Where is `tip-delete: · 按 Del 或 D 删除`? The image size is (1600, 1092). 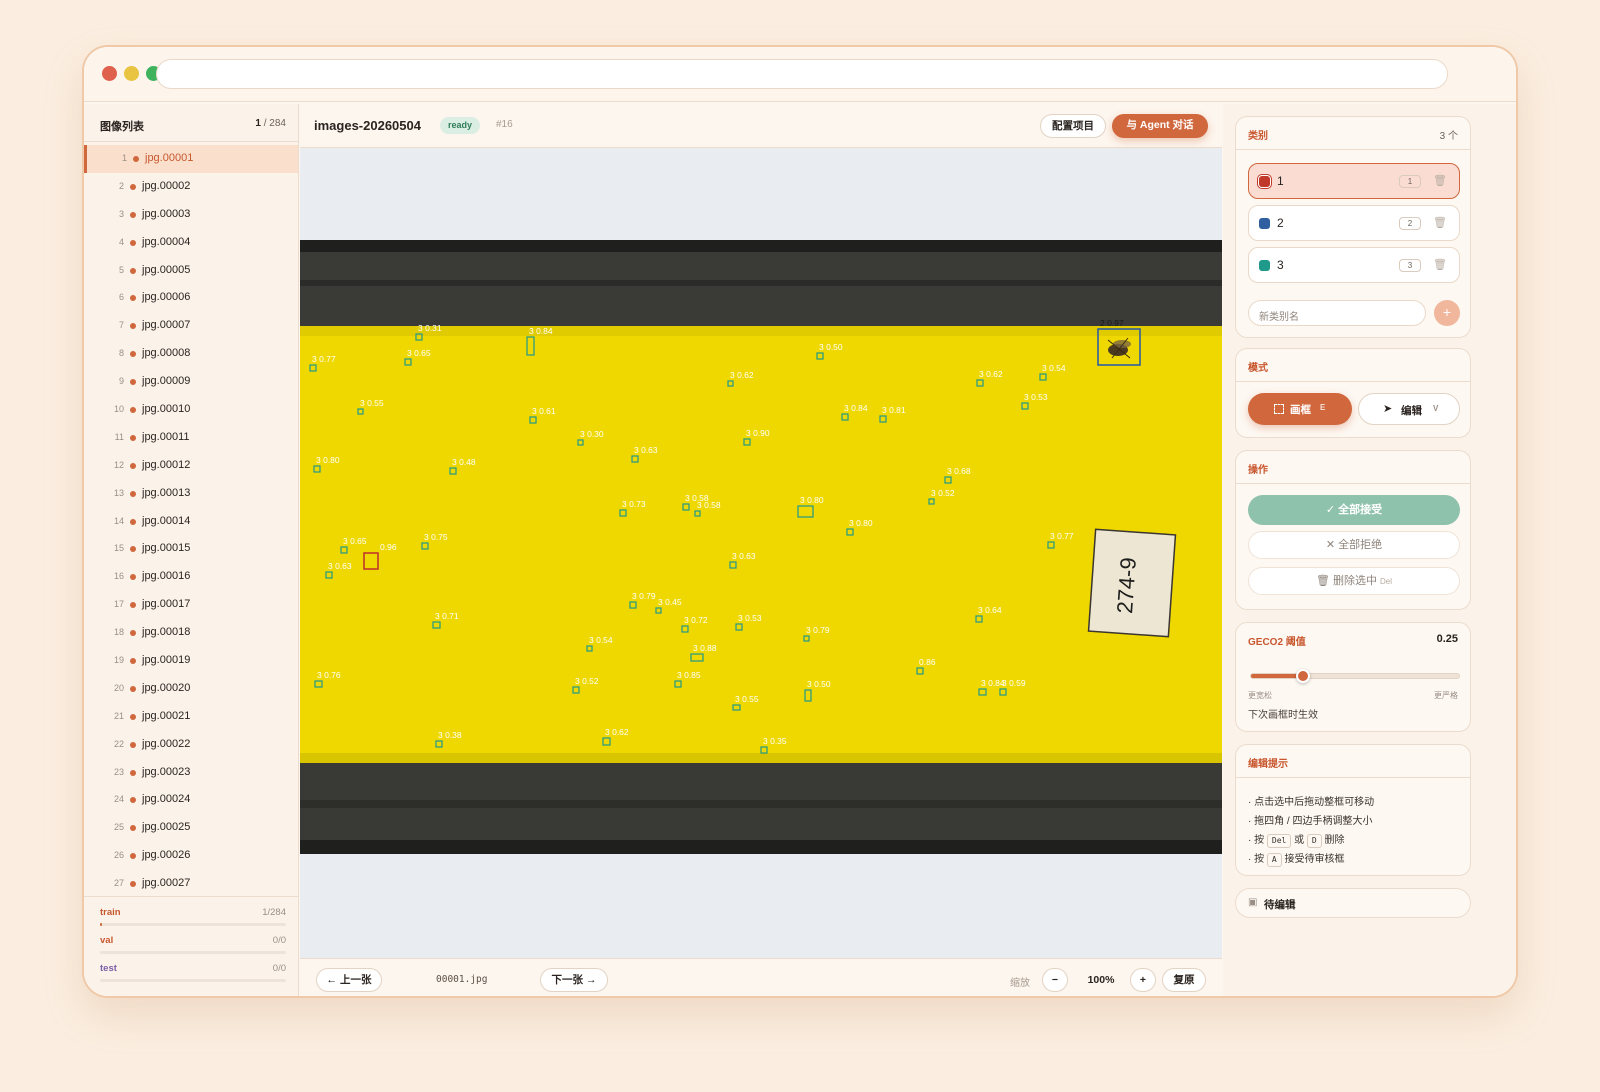
tip-delete: · 按 Del 或 D 删除 is located at coordinates (1296, 841).